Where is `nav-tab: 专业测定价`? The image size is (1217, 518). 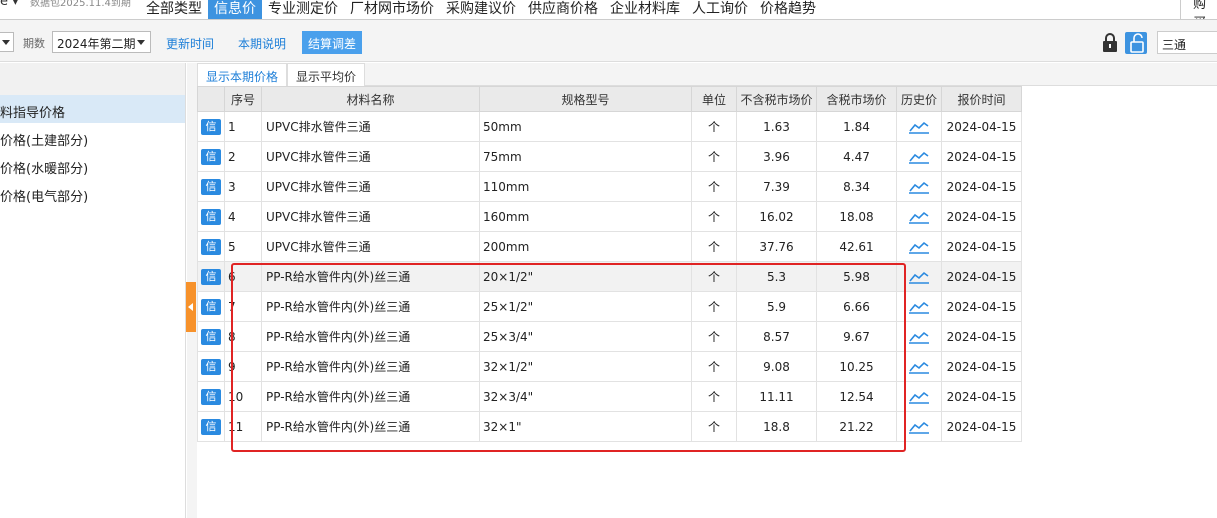
nav-tab: 专业测定价 is located at coordinates (303, 9).